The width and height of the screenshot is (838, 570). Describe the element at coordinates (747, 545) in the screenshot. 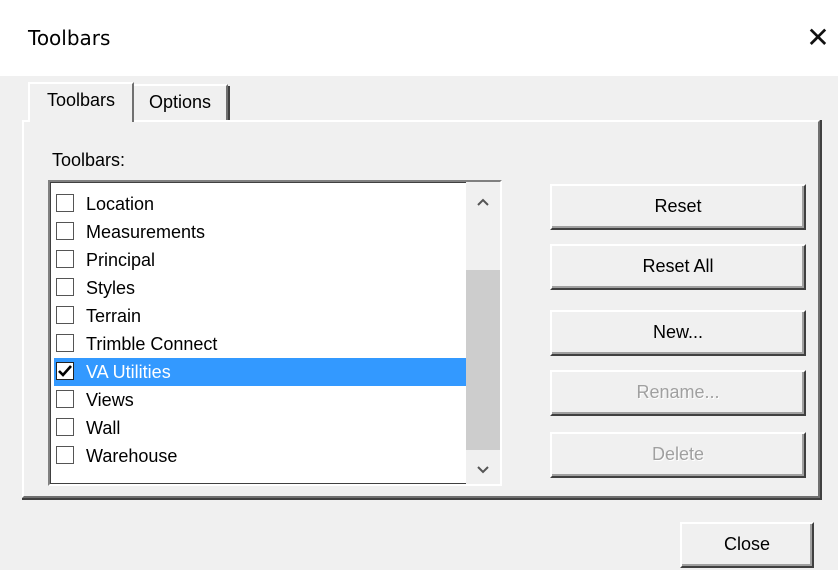

I see `close-button: Close` at that location.